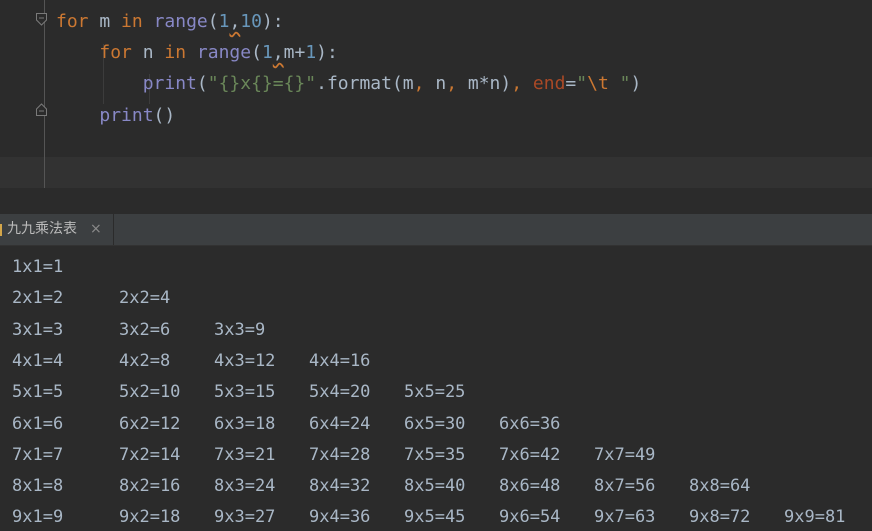  I want to click on console-output-line: 1x1=1, so click(442, 267).